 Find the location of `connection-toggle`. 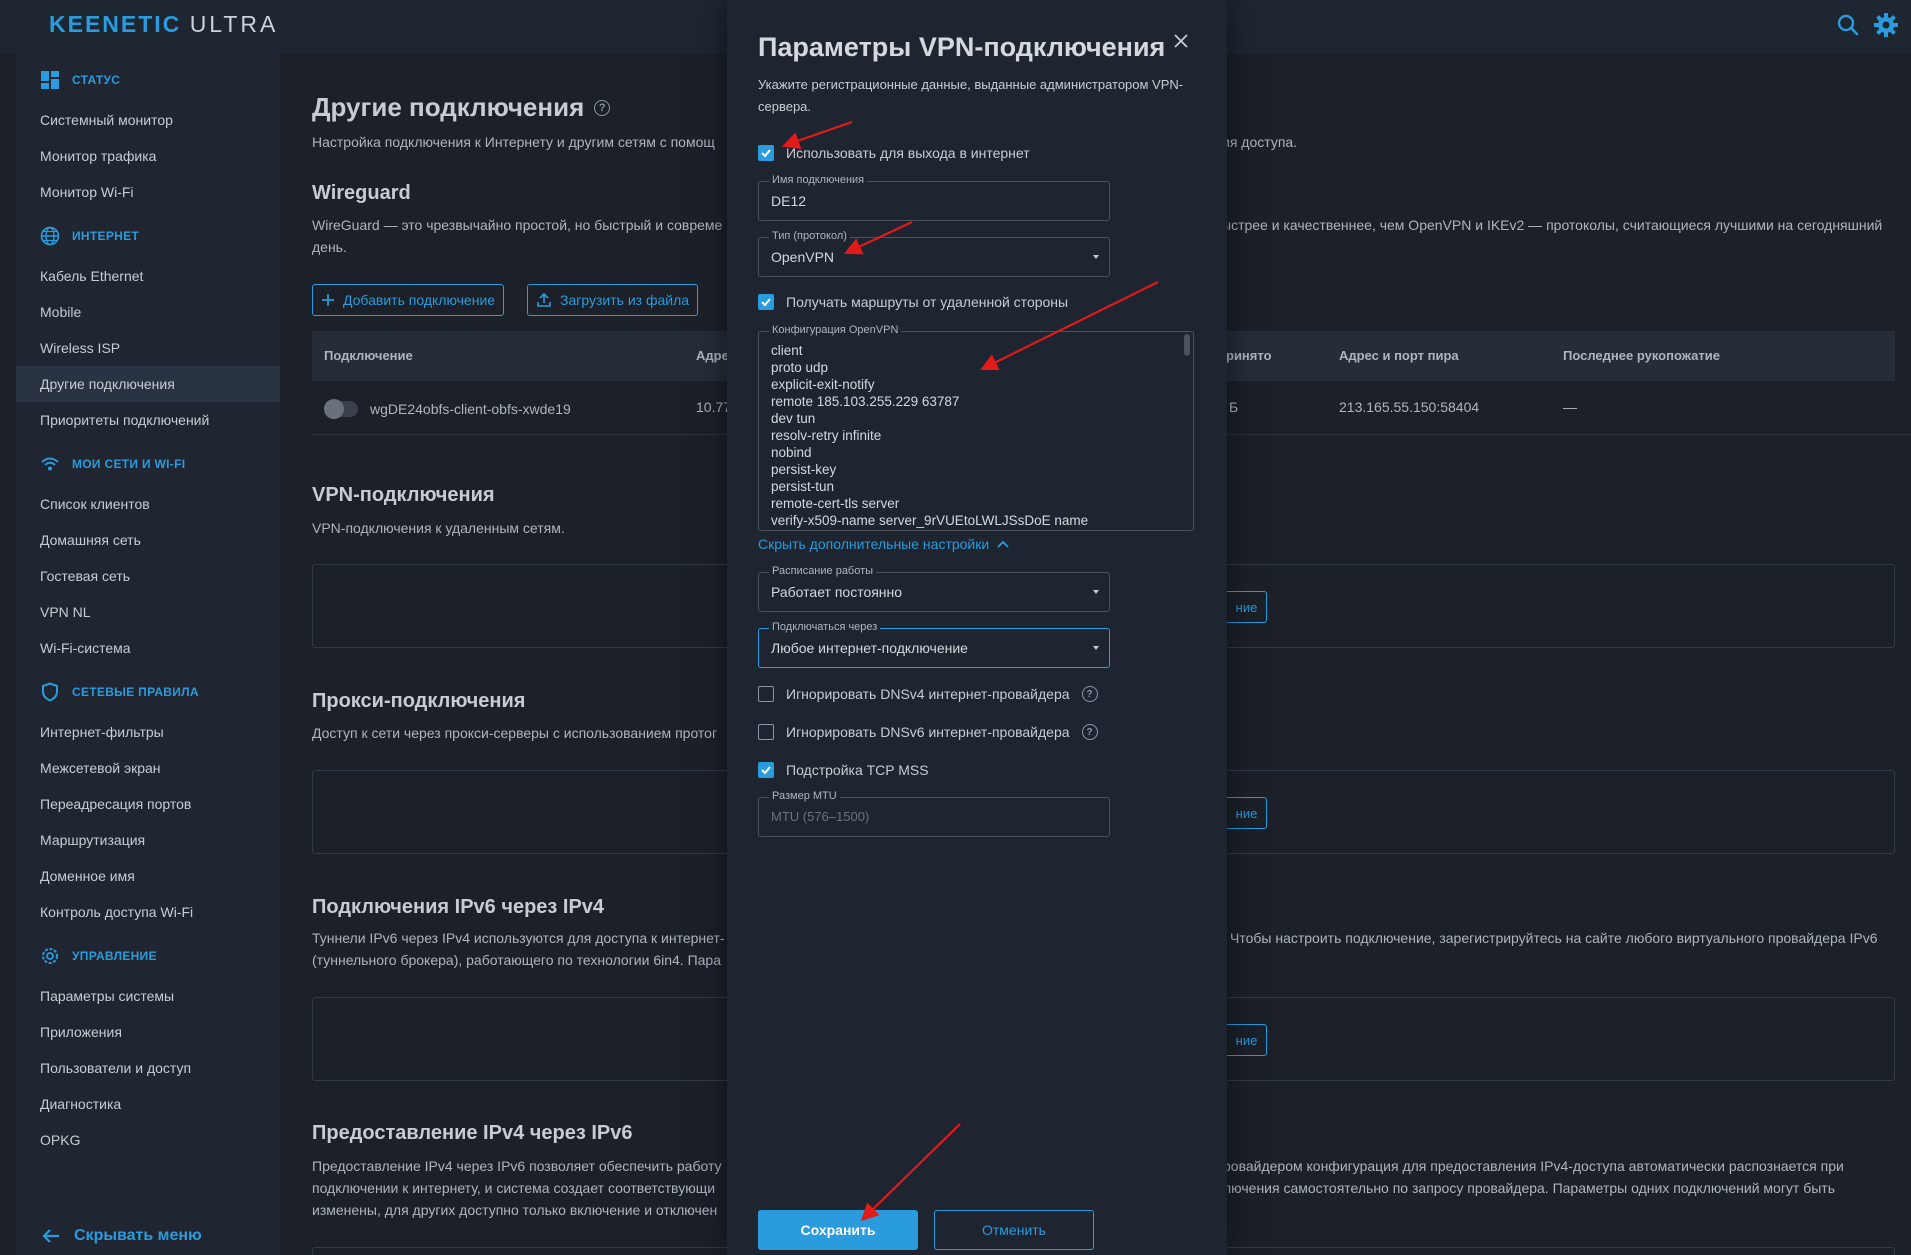

connection-toggle is located at coordinates (341, 409).